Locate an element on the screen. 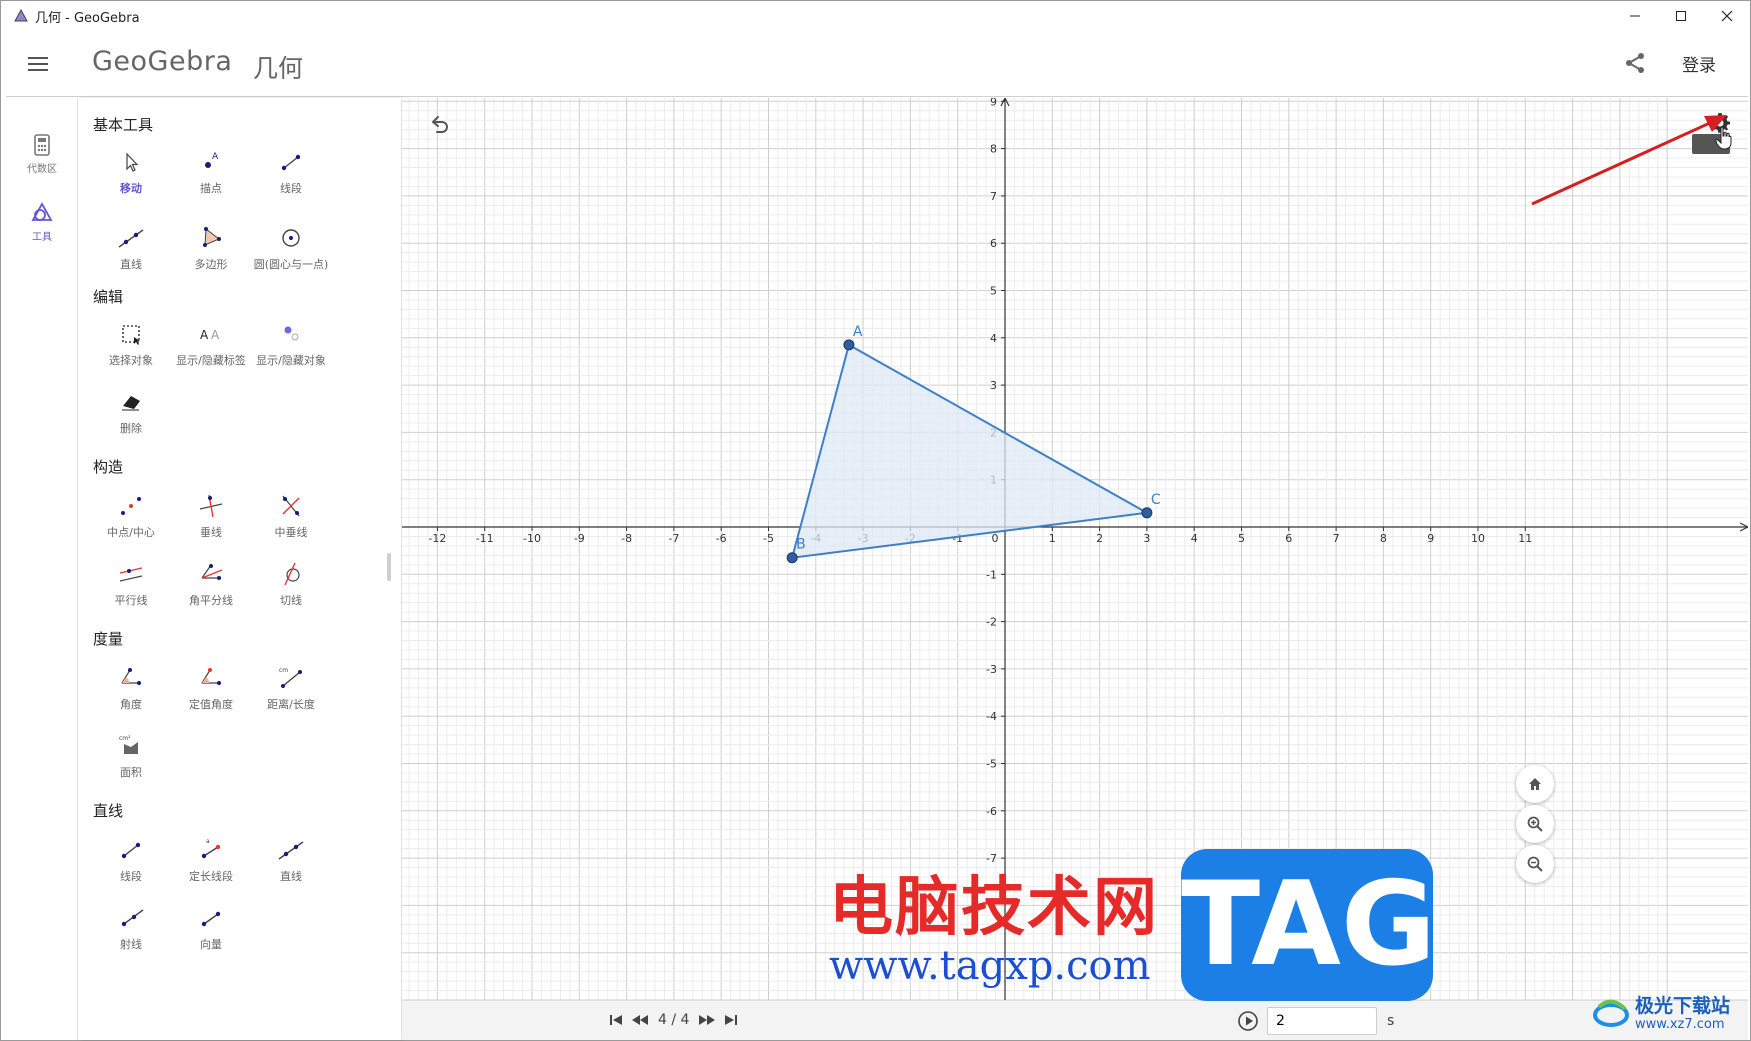  point-a is located at coordinates (849, 345).